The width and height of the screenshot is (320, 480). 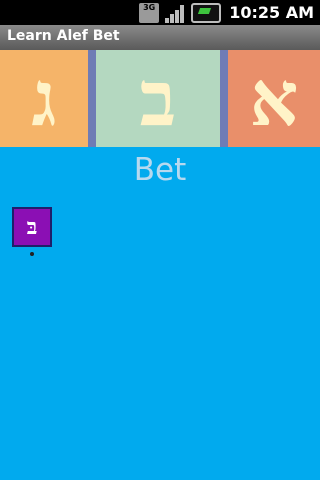 What do you see at coordinates (160, 38) in the screenshot?
I see `title-bar: Learn Alef Bet` at bounding box center [160, 38].